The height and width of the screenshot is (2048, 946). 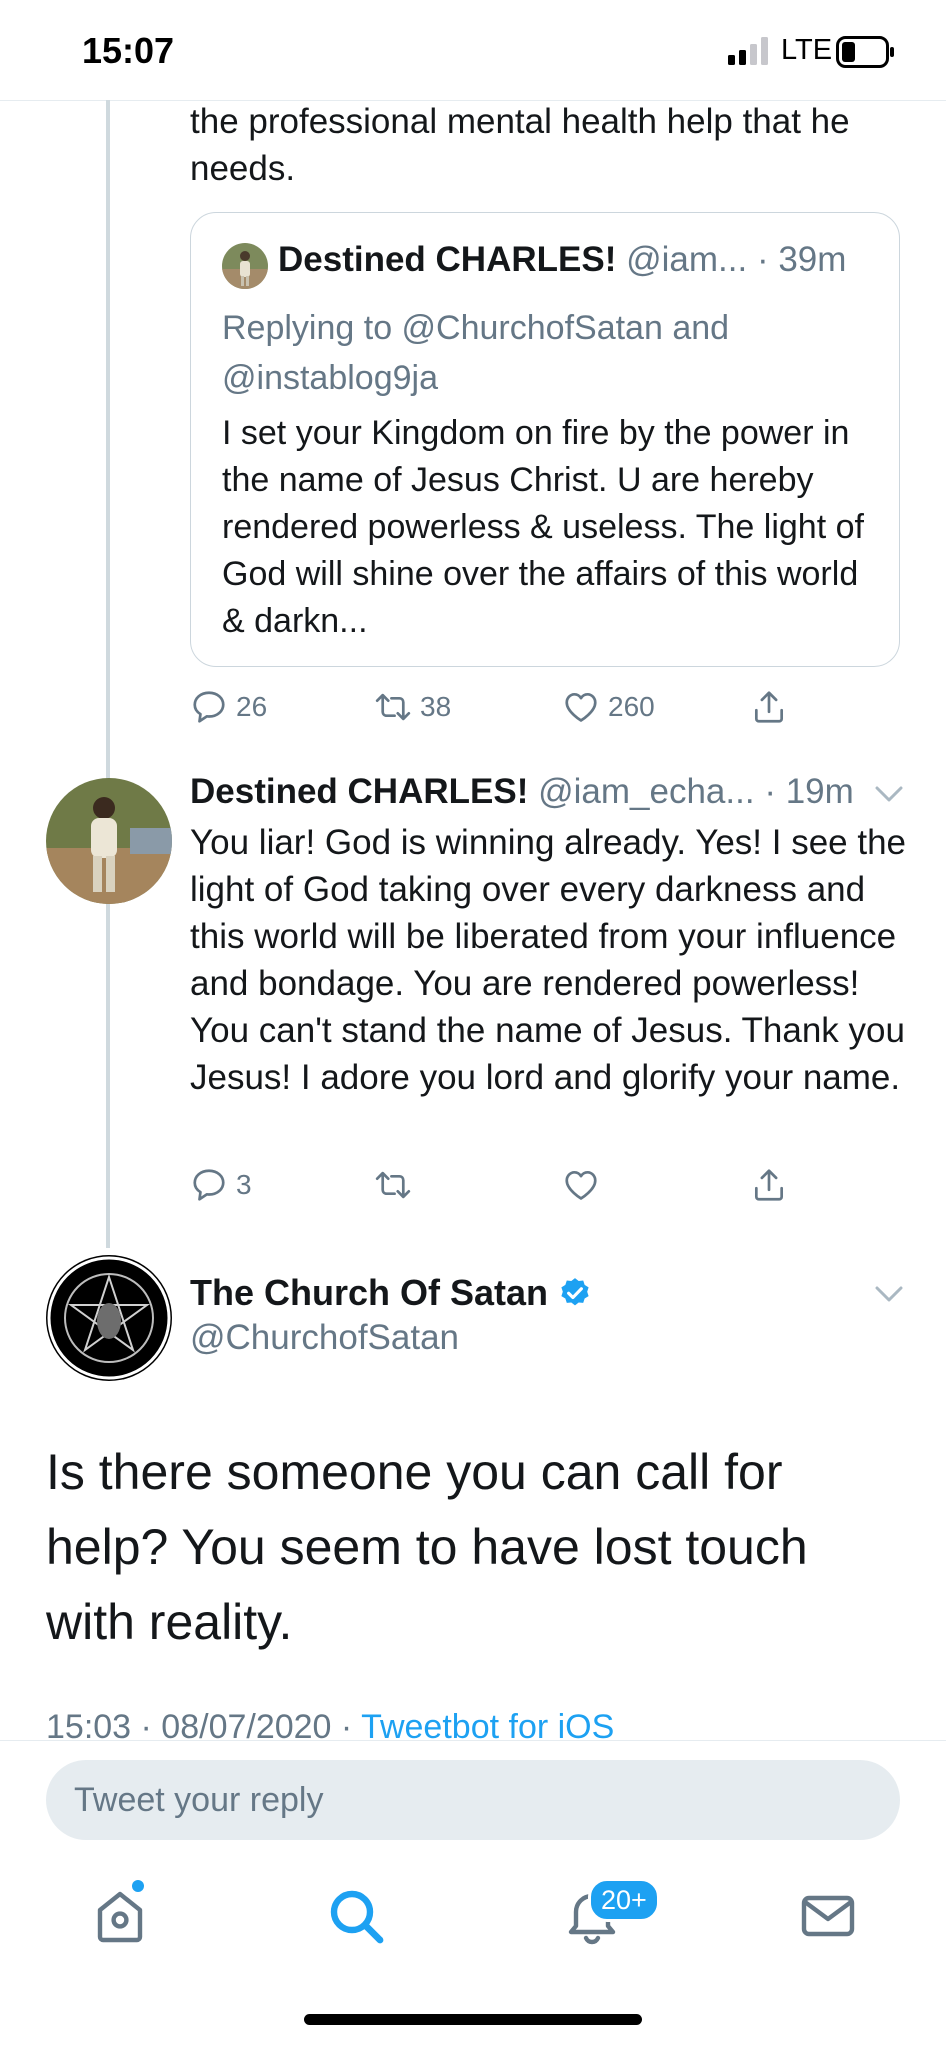 I want to click on signal-icon, so click(x=748, y=51).